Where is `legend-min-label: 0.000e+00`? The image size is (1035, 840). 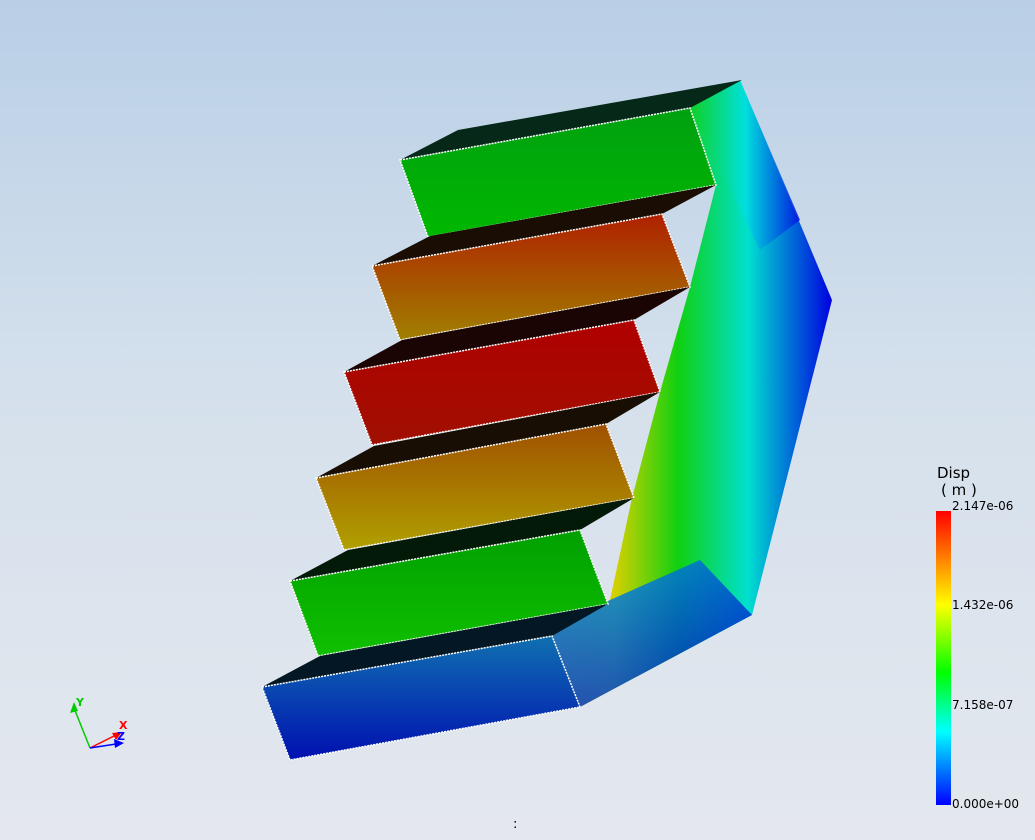
legend-min-label: 0.000e+00 is located at coordinates (986, 804).